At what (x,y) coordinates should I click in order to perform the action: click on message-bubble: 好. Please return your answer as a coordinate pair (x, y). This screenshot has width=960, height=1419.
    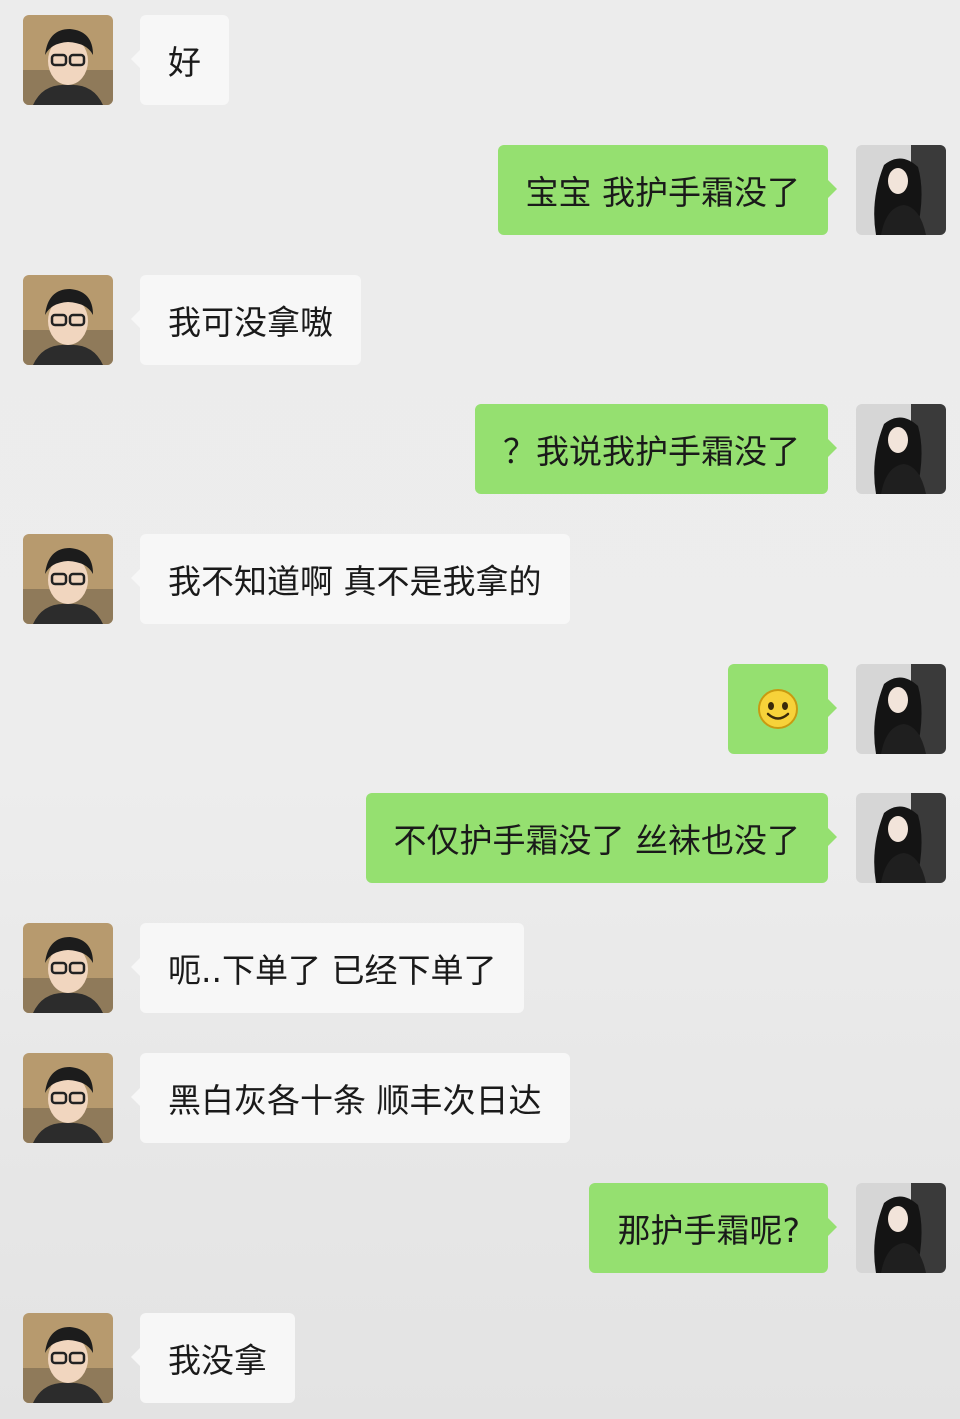
    Looking at the image, I should click on (180, 60).